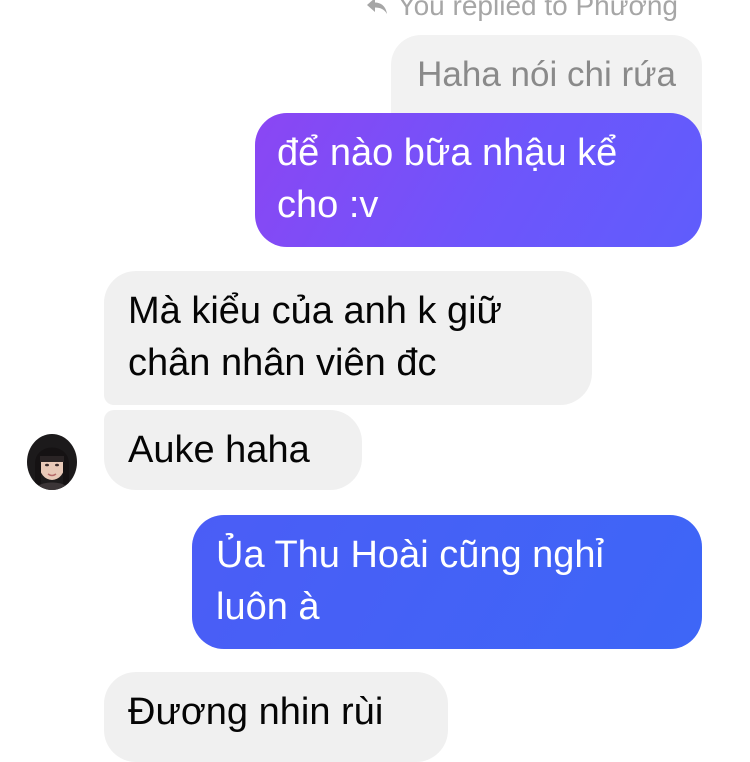  What do you see at coordinates (376, 7) in the screenshot?
I see `reply-arrow-icon` at bounding box center [376, 7].